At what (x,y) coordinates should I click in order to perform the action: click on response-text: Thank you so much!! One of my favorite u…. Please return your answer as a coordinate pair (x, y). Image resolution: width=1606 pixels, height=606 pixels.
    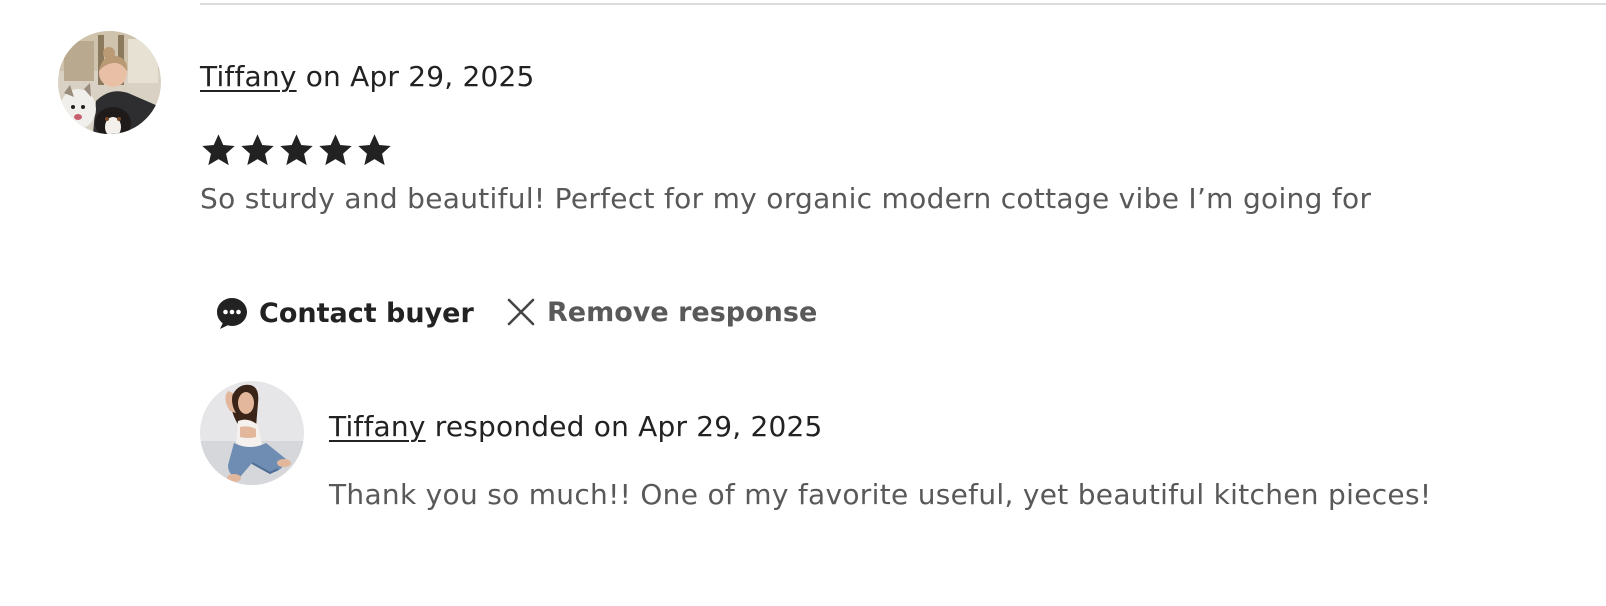
    Looking at the image, I should click on (880, 494).